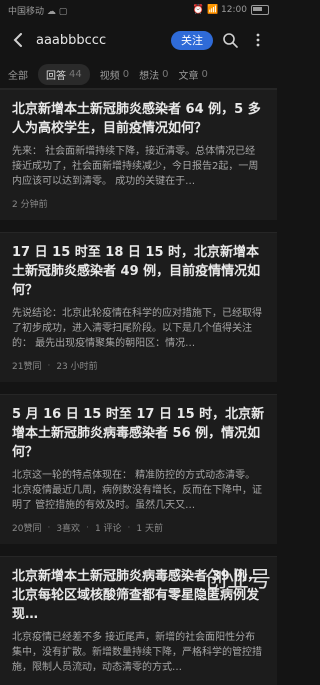 This screenshot has height=685, width=320. I want to click on answer-meta: 2 分钟前, so click(138, 203).